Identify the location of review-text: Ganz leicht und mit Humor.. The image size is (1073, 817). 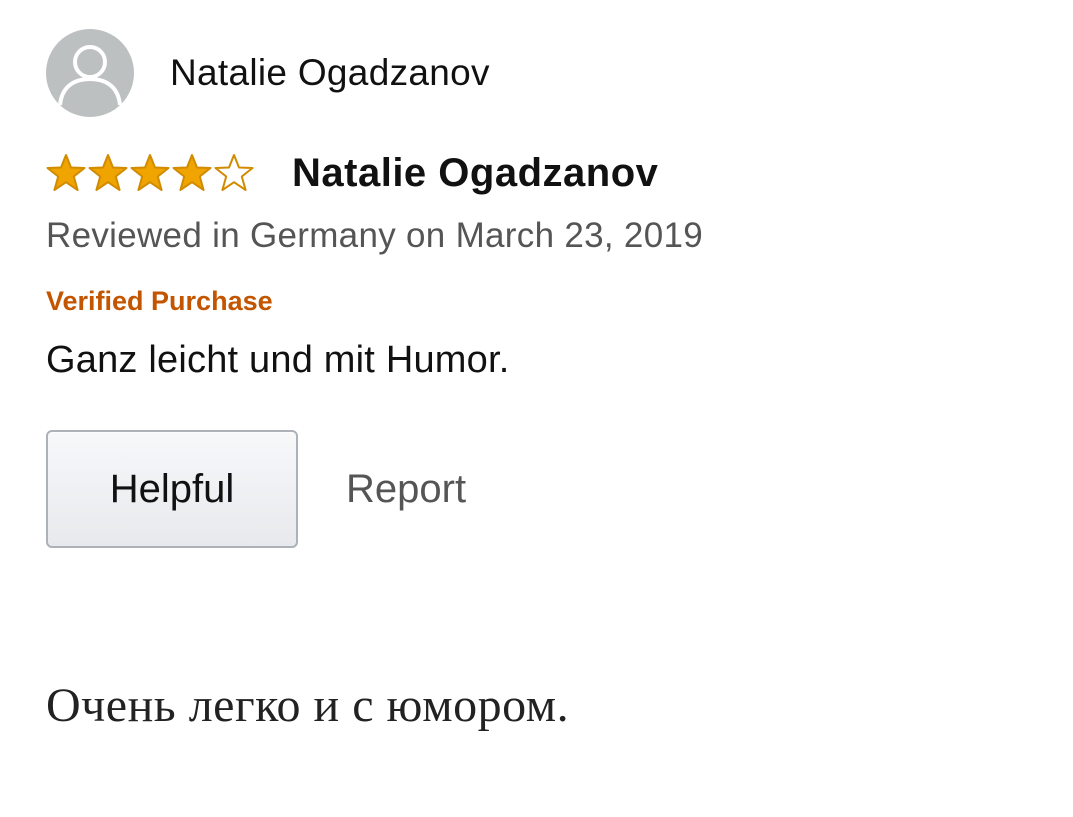
(278, 360).